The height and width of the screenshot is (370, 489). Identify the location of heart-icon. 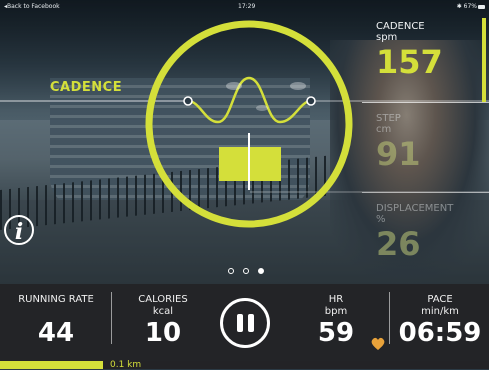
(378, 343).